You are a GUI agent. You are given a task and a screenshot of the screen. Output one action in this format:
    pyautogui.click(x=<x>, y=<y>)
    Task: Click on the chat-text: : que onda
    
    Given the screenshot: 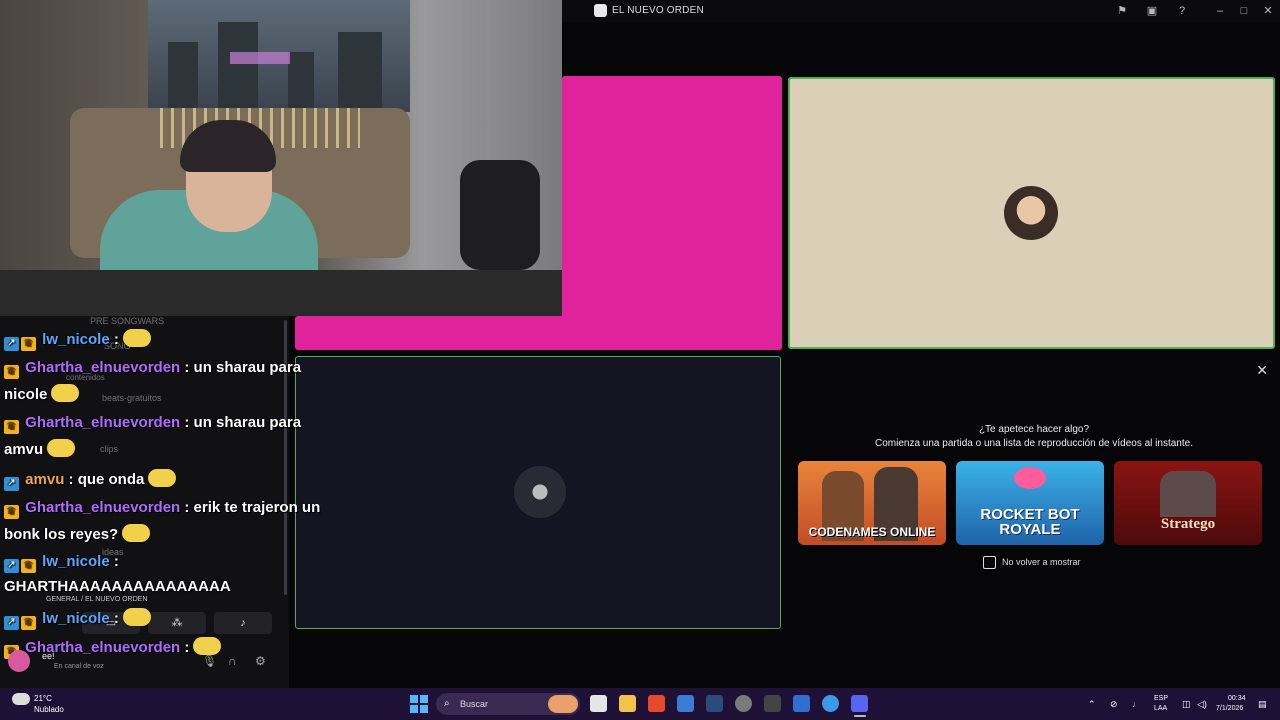 What is the action you would take?
    pyautogui.click(x=104, y=479)
    